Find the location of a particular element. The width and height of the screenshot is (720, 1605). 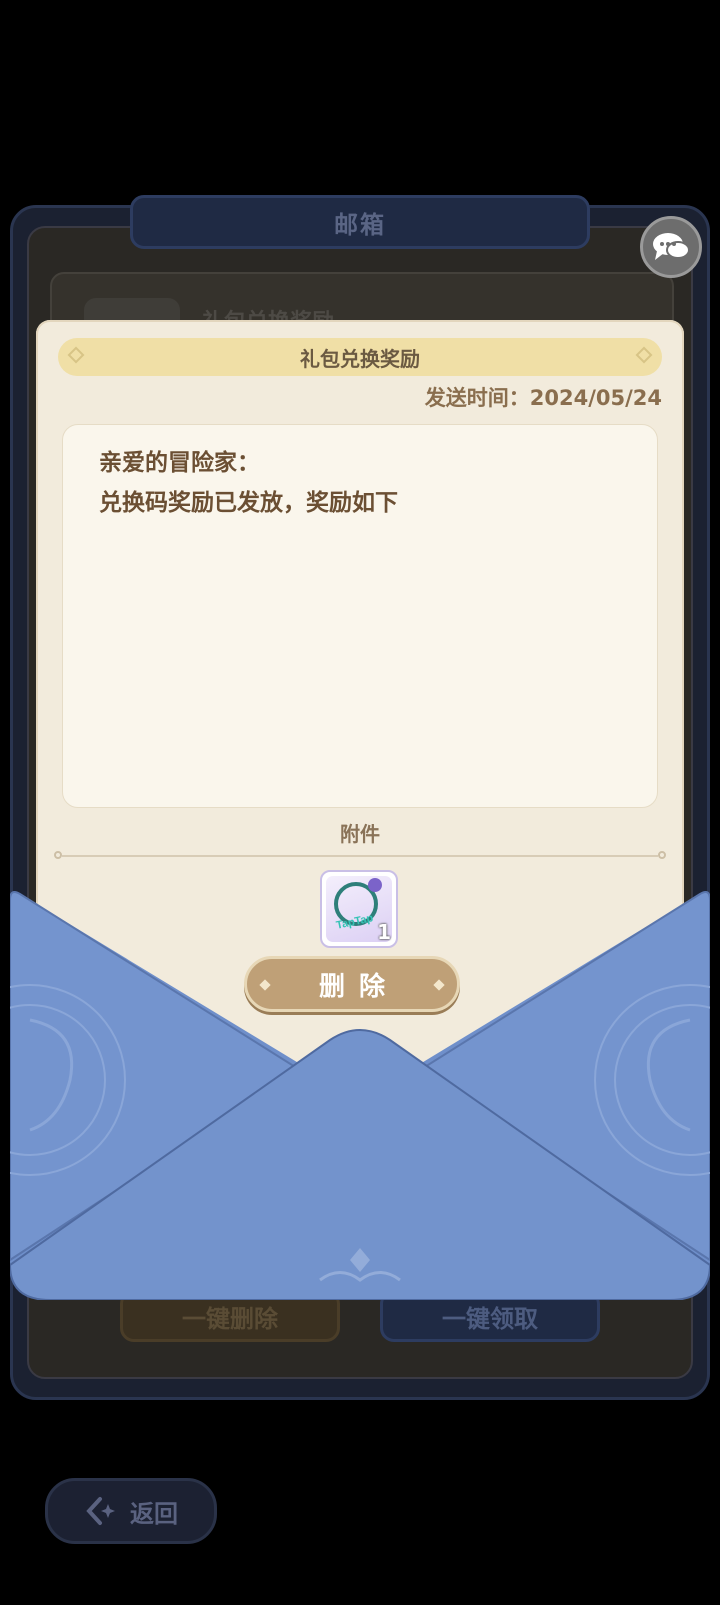

back-button: 返回 is located at coordinates (131, 1511).